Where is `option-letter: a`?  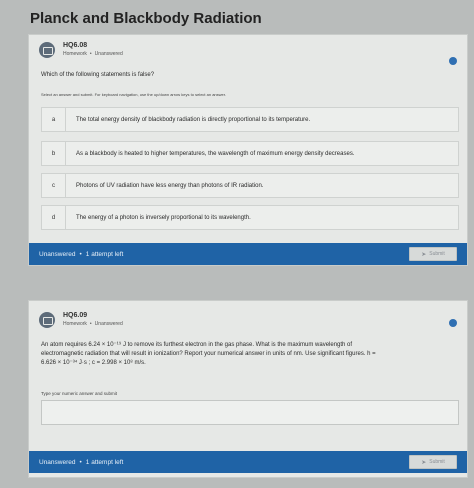 option-letter: a is located at coordinates (54, 119).